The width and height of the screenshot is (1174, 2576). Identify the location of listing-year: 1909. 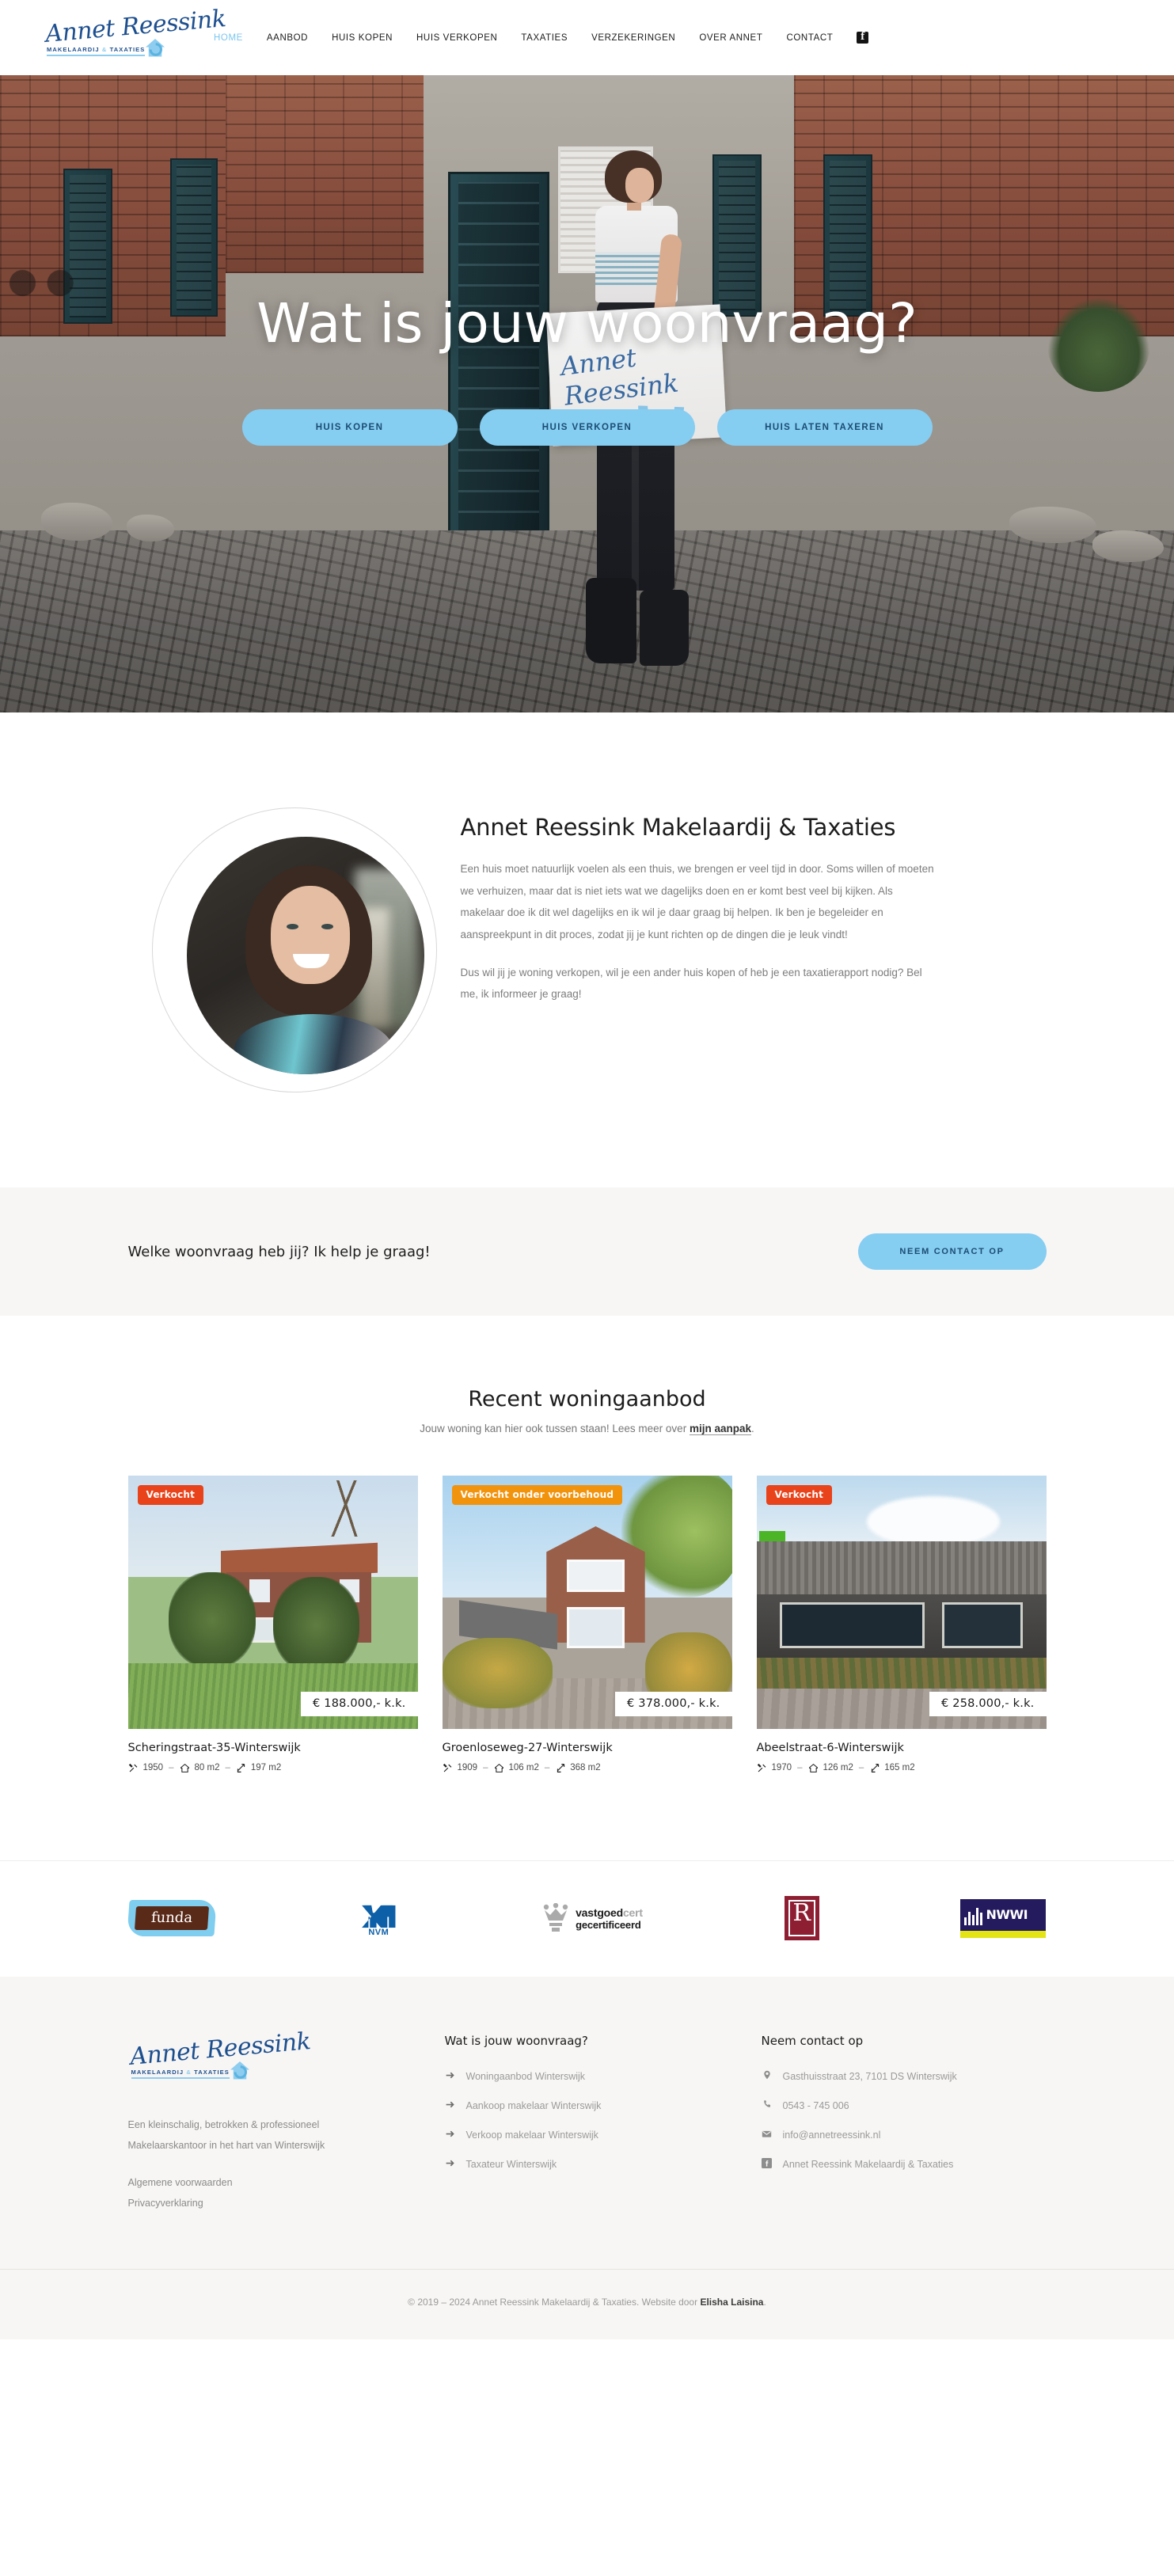
(467, 1767).